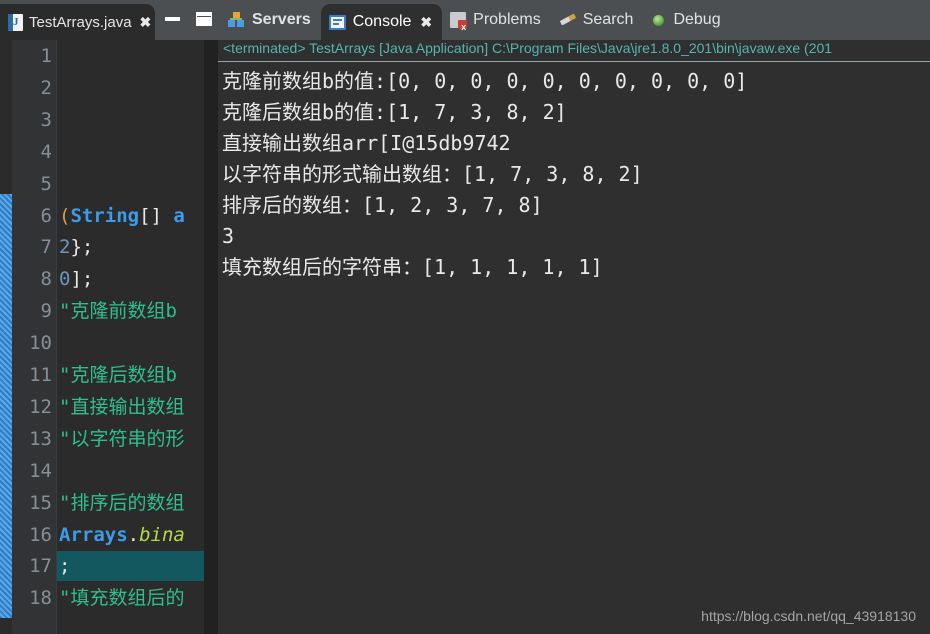  I want to click on tab-console: Console ✖, so click(381, 22).